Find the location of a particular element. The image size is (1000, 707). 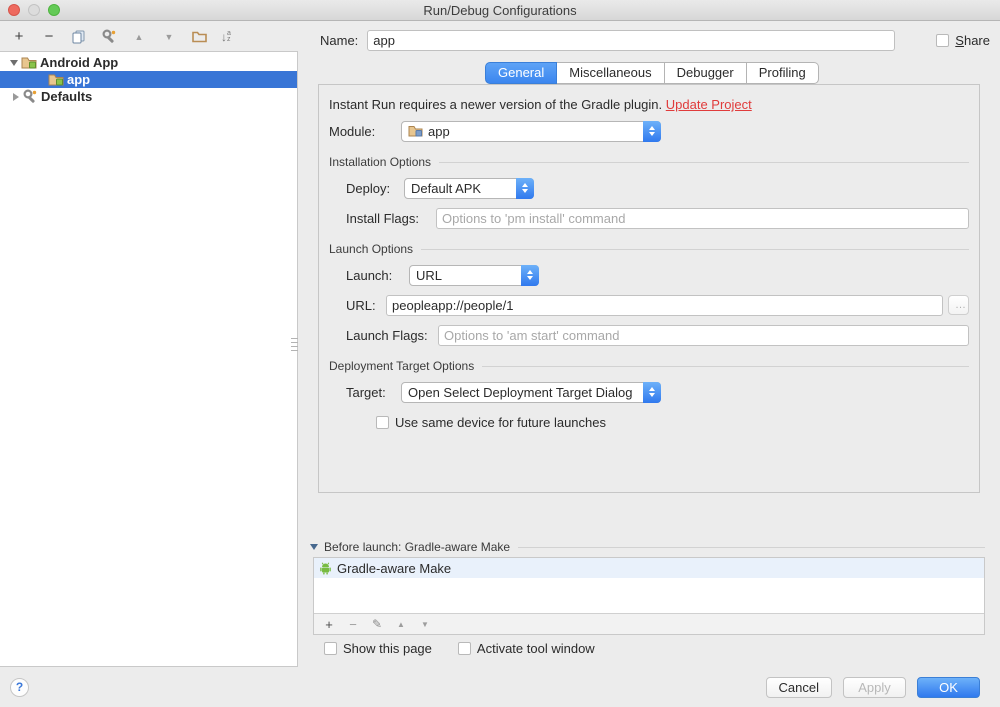

show-this-page-checkbox is located at coordinates (330, 648).